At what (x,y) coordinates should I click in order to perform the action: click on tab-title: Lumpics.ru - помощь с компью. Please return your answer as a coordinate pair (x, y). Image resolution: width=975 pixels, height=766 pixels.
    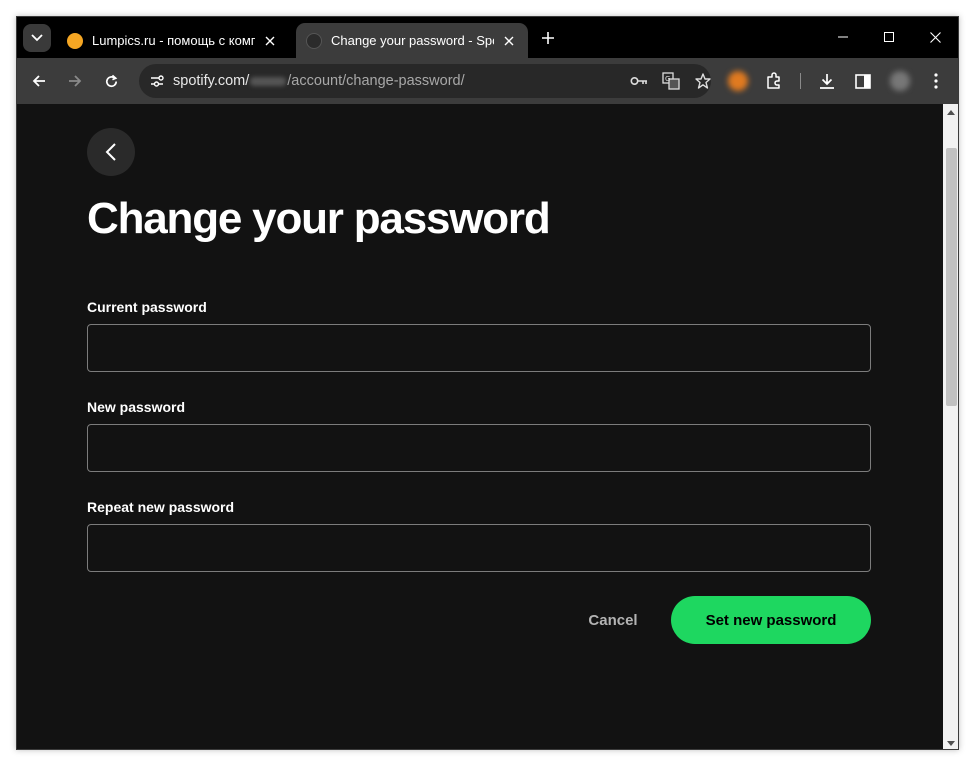
    Looking at the image, I should click on (173, 40).